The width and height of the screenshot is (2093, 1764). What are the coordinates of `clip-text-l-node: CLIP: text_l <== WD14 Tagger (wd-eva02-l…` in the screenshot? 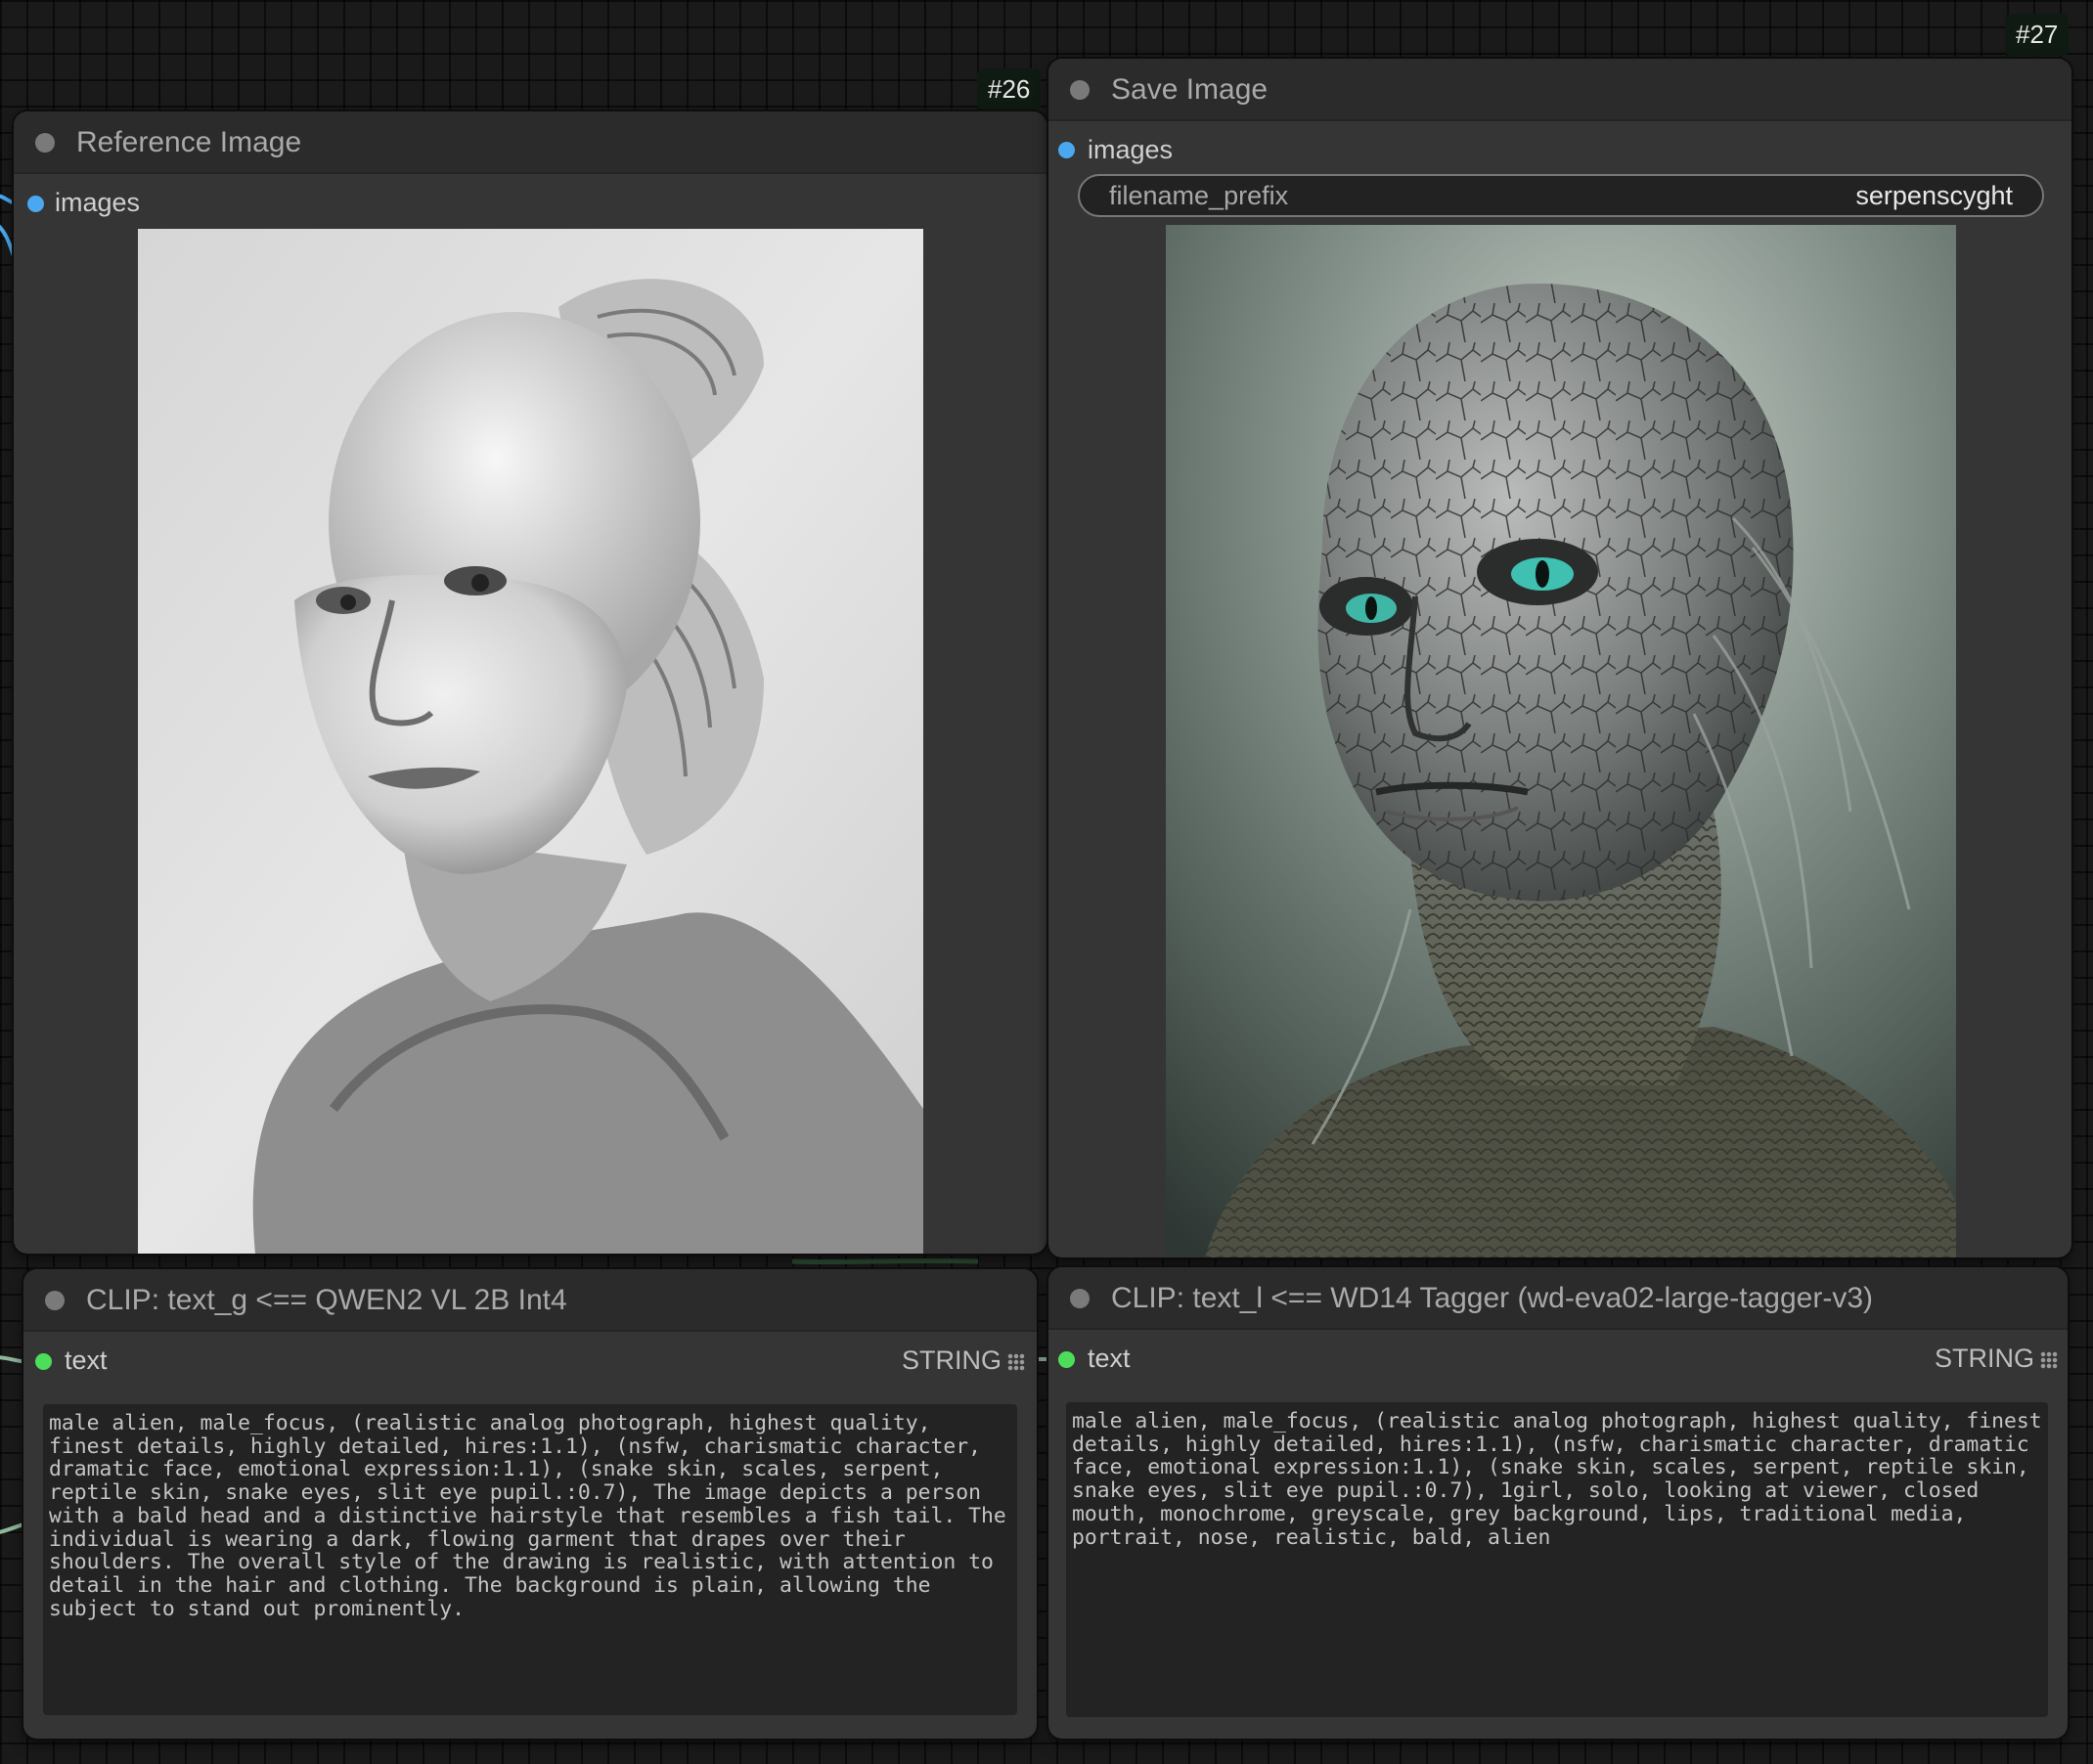 It's located at (1558, 1503).